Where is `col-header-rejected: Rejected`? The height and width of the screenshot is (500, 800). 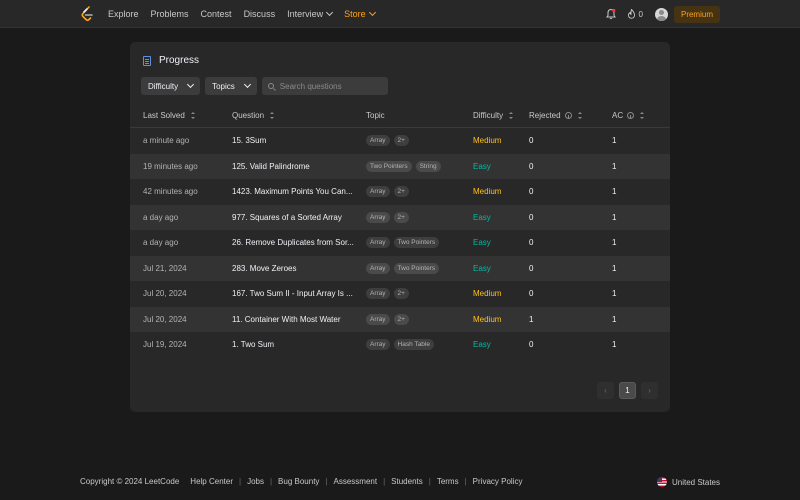 col-header-rejected: Rejected is located at coordinates (555, 115).